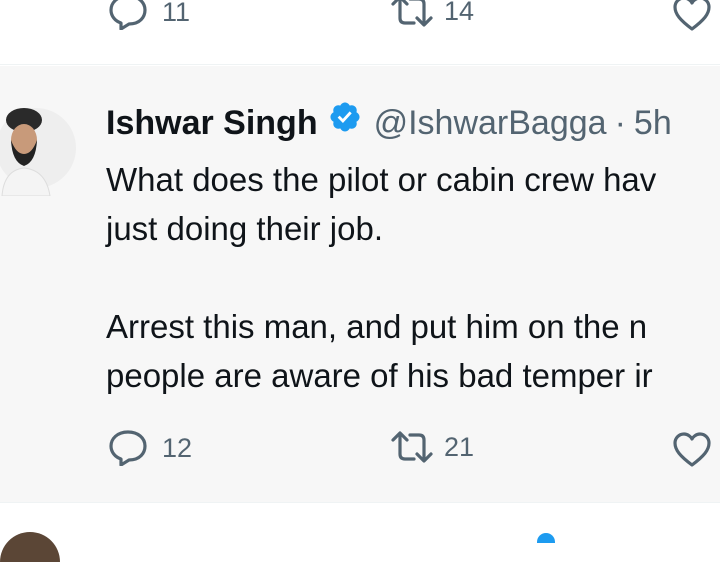 This screenshot has height=562, width=720. I want to click on timestamp: 5h, so click(653, 123).